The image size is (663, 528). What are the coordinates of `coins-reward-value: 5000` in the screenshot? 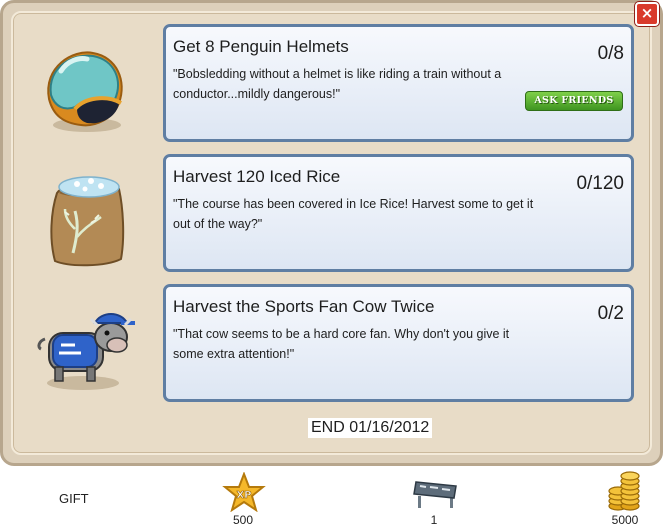 It's located at (625, 520).